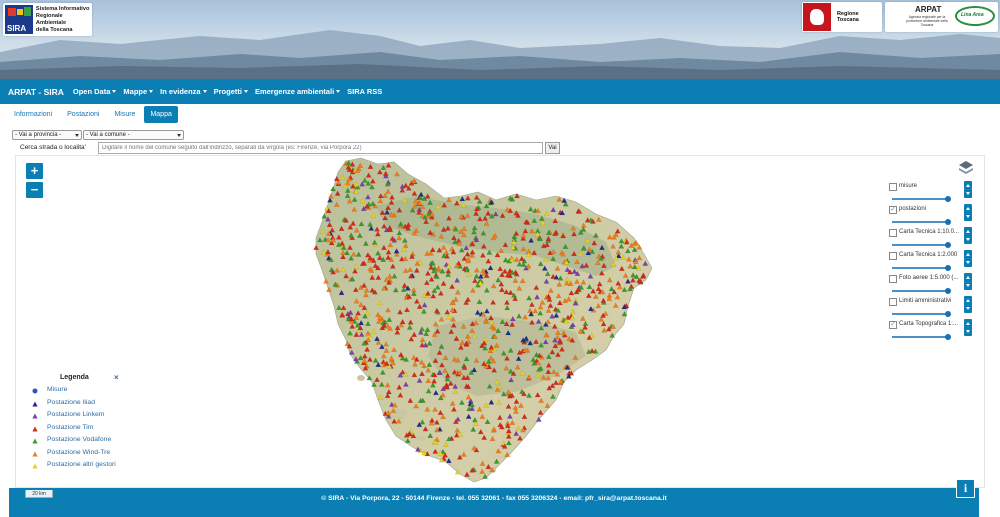  Describe the element at coordinates (71, 402) in the screenshot. I see `legend-item-label: Postazione Iliad` at that location.